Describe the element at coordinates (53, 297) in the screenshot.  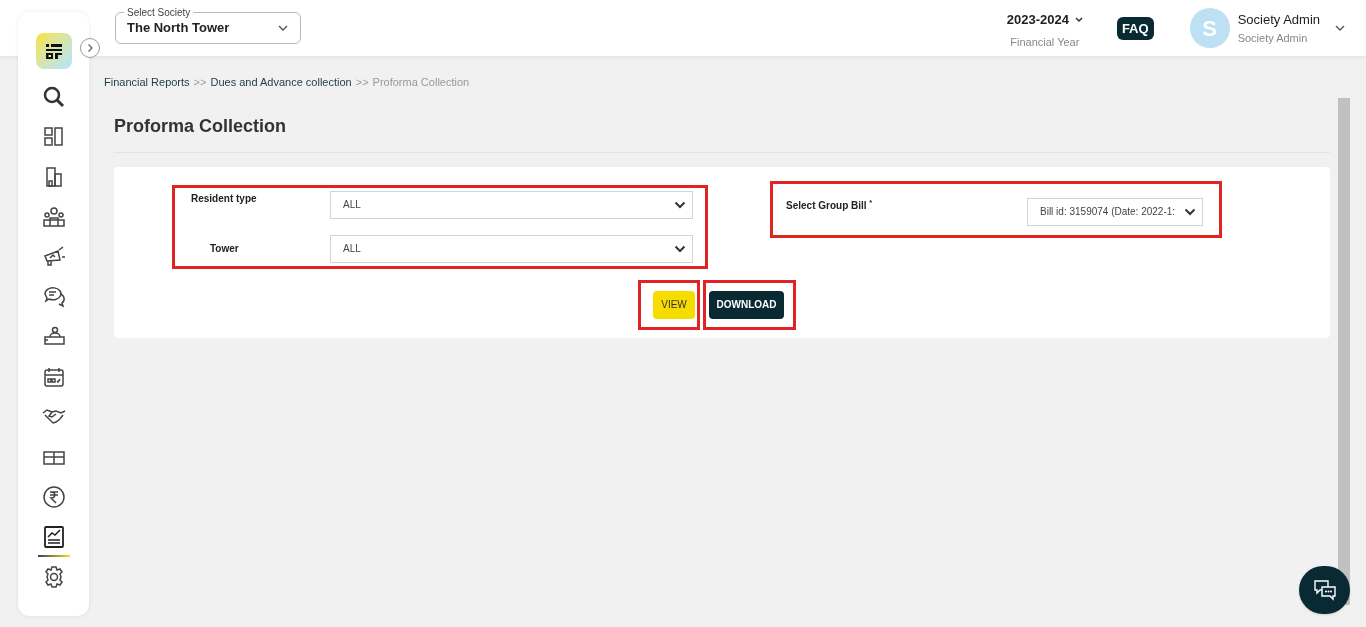
I see `speech-bubbles-icon` at that location.